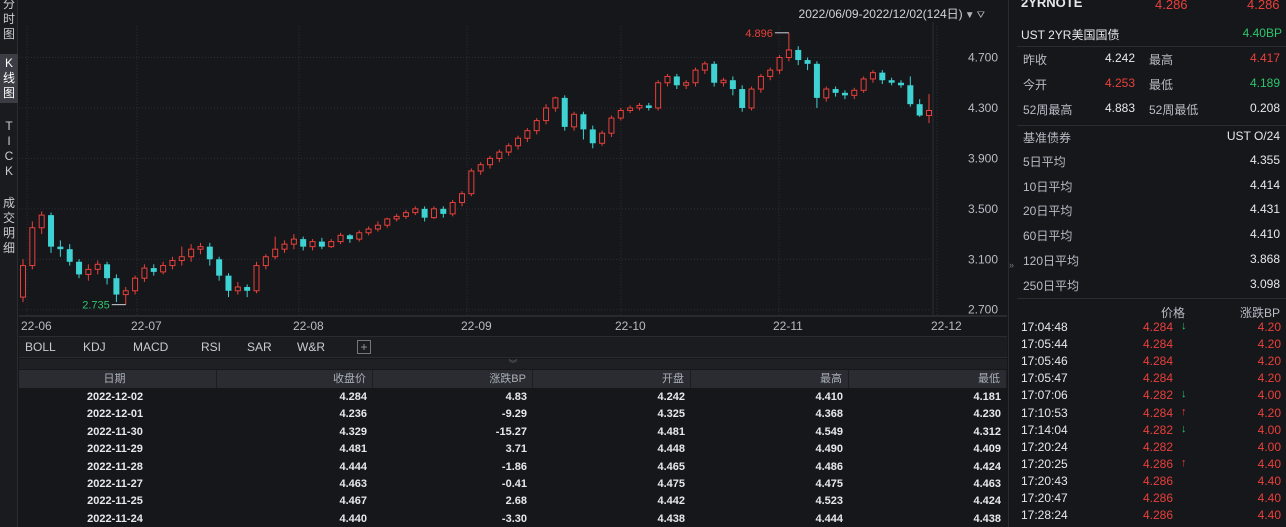  Describe the element at coordinates (1044, 429) in the screenshot. I see `tick-time: 17:14:04` at that location.